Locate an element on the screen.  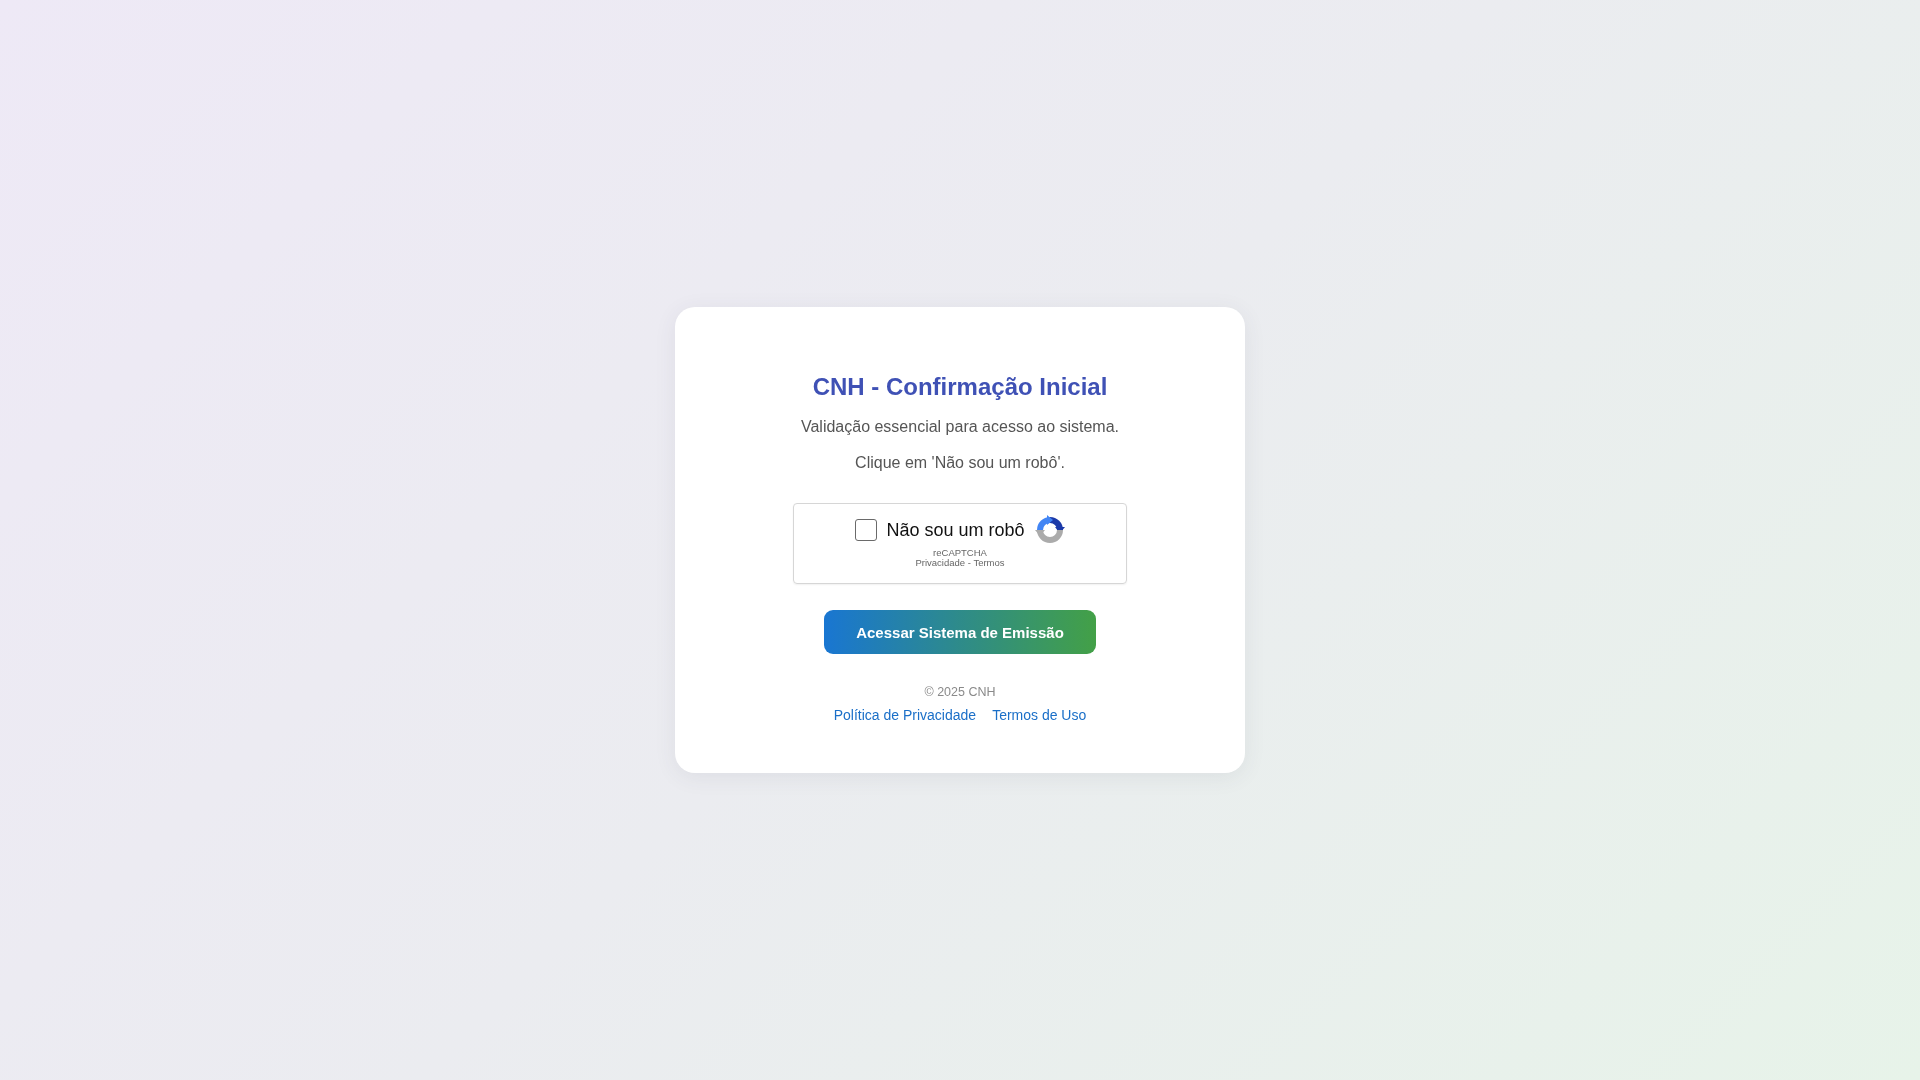
terms-of-use-link: Termos de Uso is located at coordinates (1039, 715).